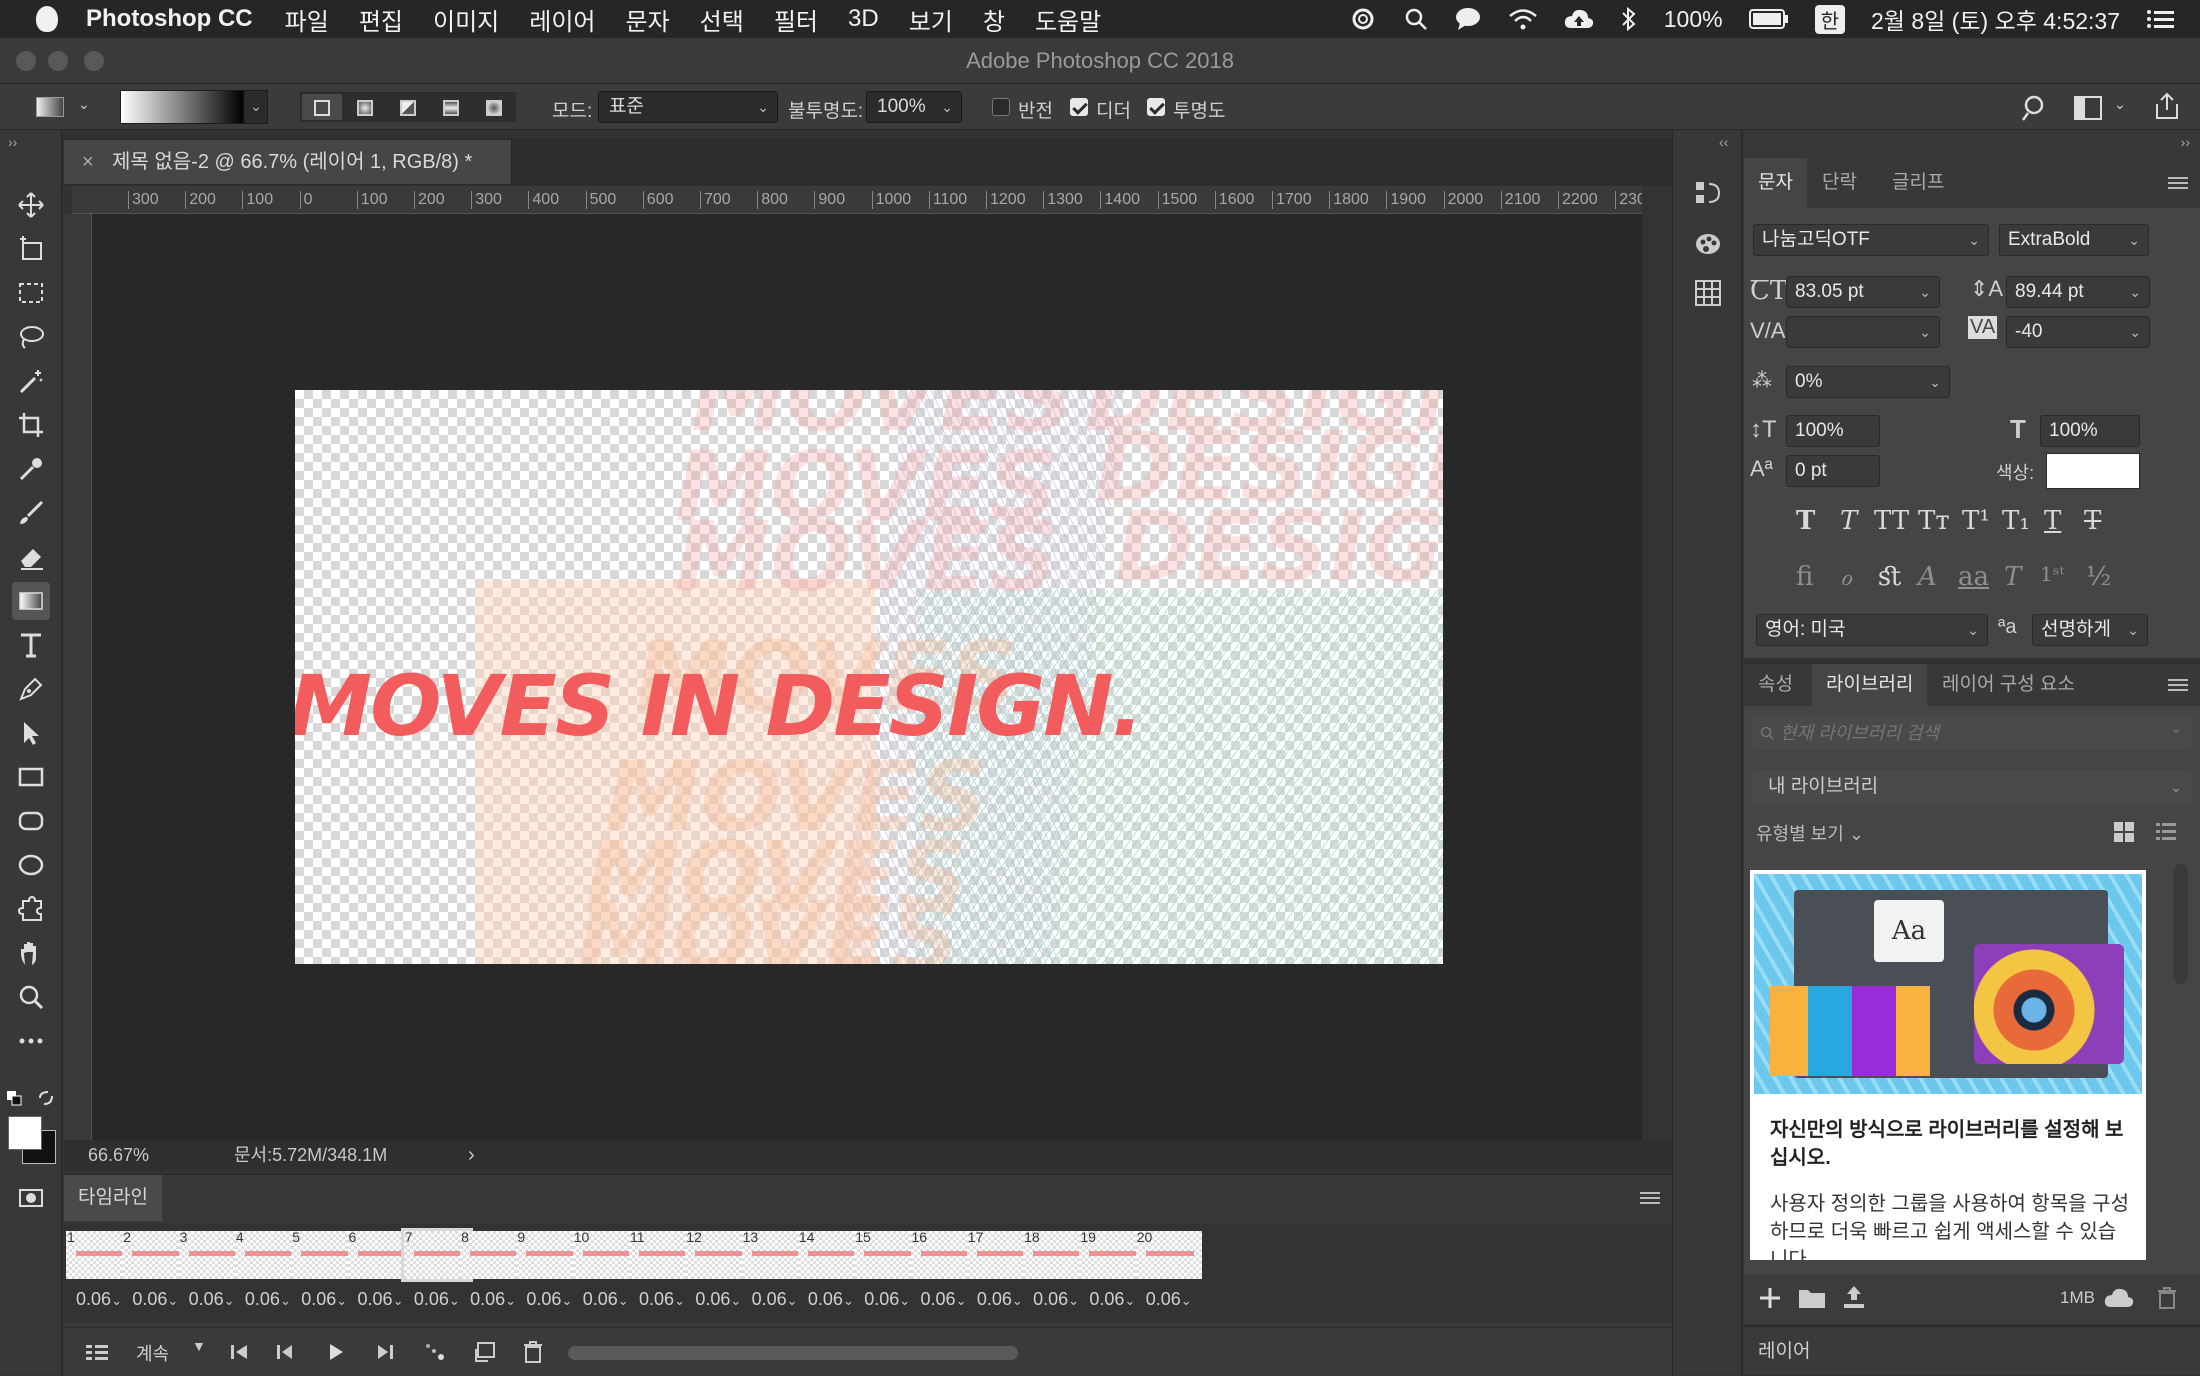 The height and width of the screenshot is (1376, 2200). I want to click on ligatures-button: ﬁ, so click(1804, 577).